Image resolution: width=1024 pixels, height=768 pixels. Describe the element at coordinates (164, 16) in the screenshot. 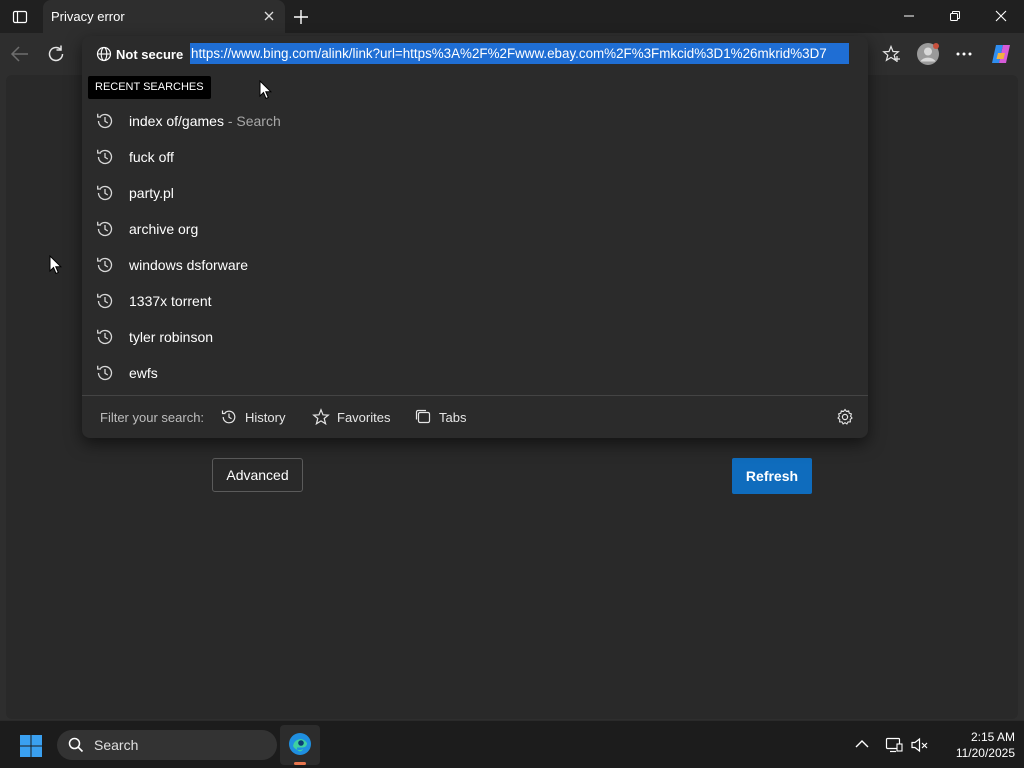

I see `active-tab: Privacy error` at that location.